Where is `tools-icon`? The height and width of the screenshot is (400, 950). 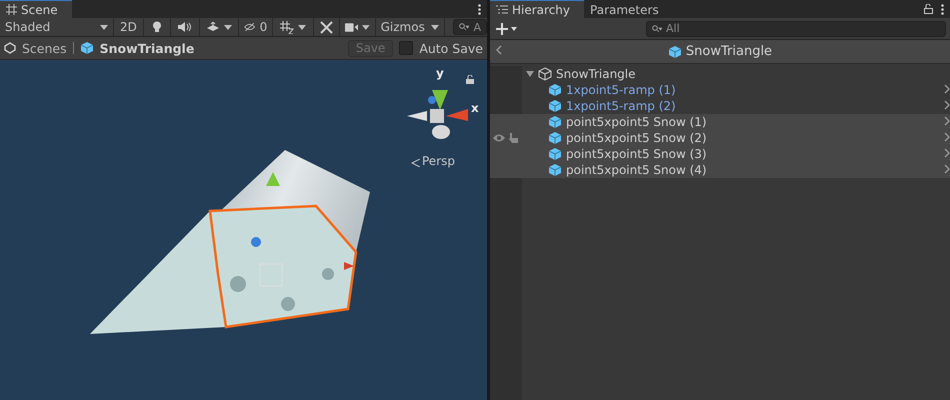
tools-icon is located at coordinates (326, 27).